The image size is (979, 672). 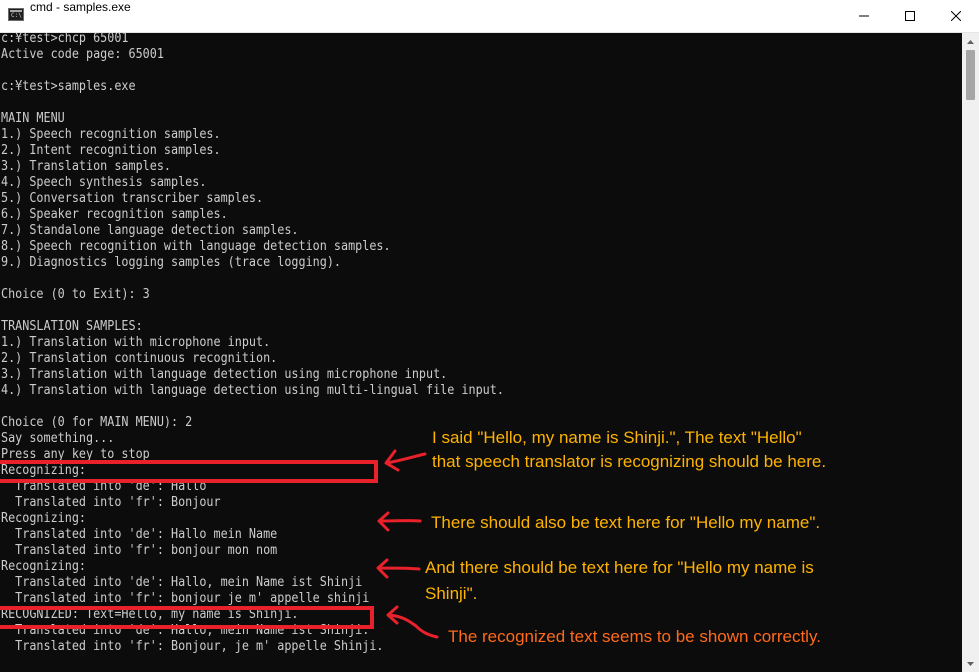 What do you see at coordinates (111, 134) in the screenshot?
I see `console-line: 1.) Speech recognition samples.` at bounding box center [111, 134].